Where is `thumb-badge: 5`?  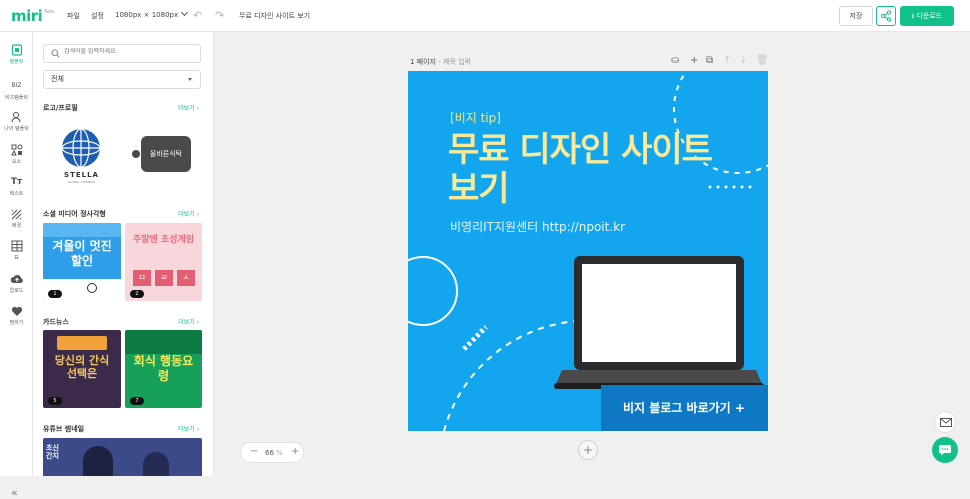 thumb-badge: 5 is located at coordinates (55, 401).